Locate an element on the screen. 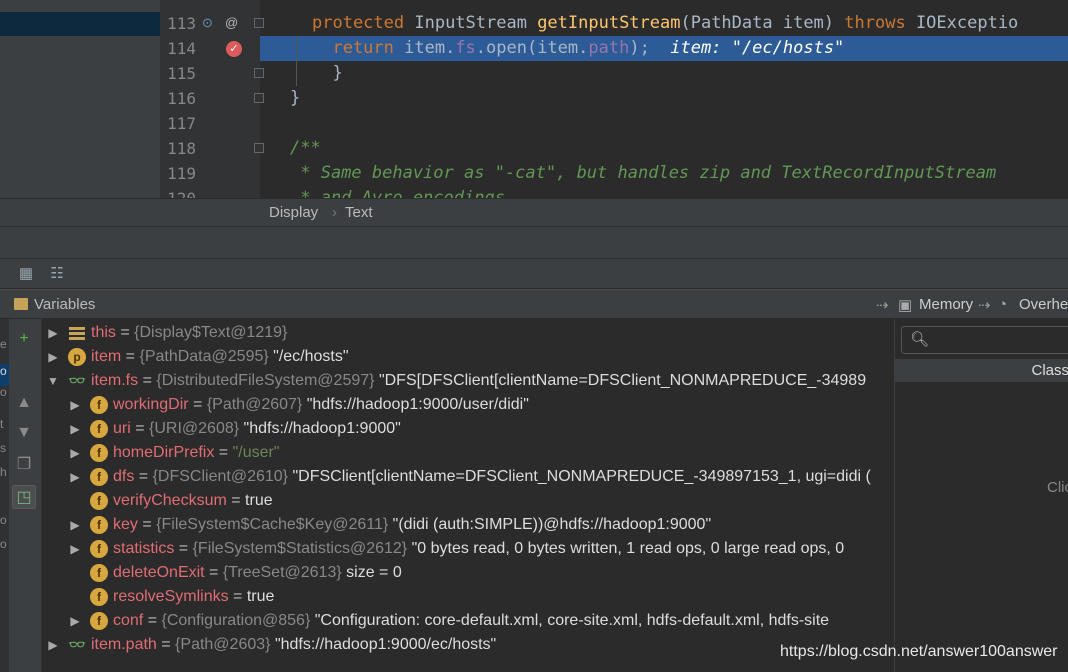 The height and width of the screenshot is (672, 1068). search-icon: 🔍︎ is located at coordinates (920, 339).